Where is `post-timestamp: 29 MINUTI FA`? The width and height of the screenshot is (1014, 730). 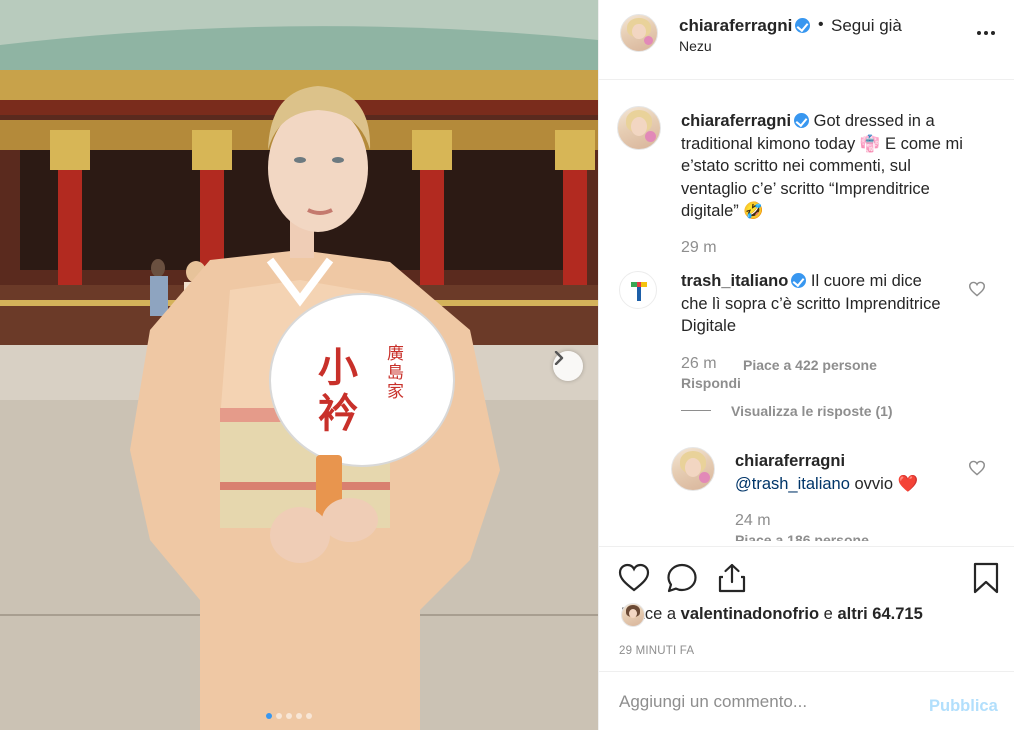
post-timestamp: 29 MINUTI FA is located at coordinates (656, 651).